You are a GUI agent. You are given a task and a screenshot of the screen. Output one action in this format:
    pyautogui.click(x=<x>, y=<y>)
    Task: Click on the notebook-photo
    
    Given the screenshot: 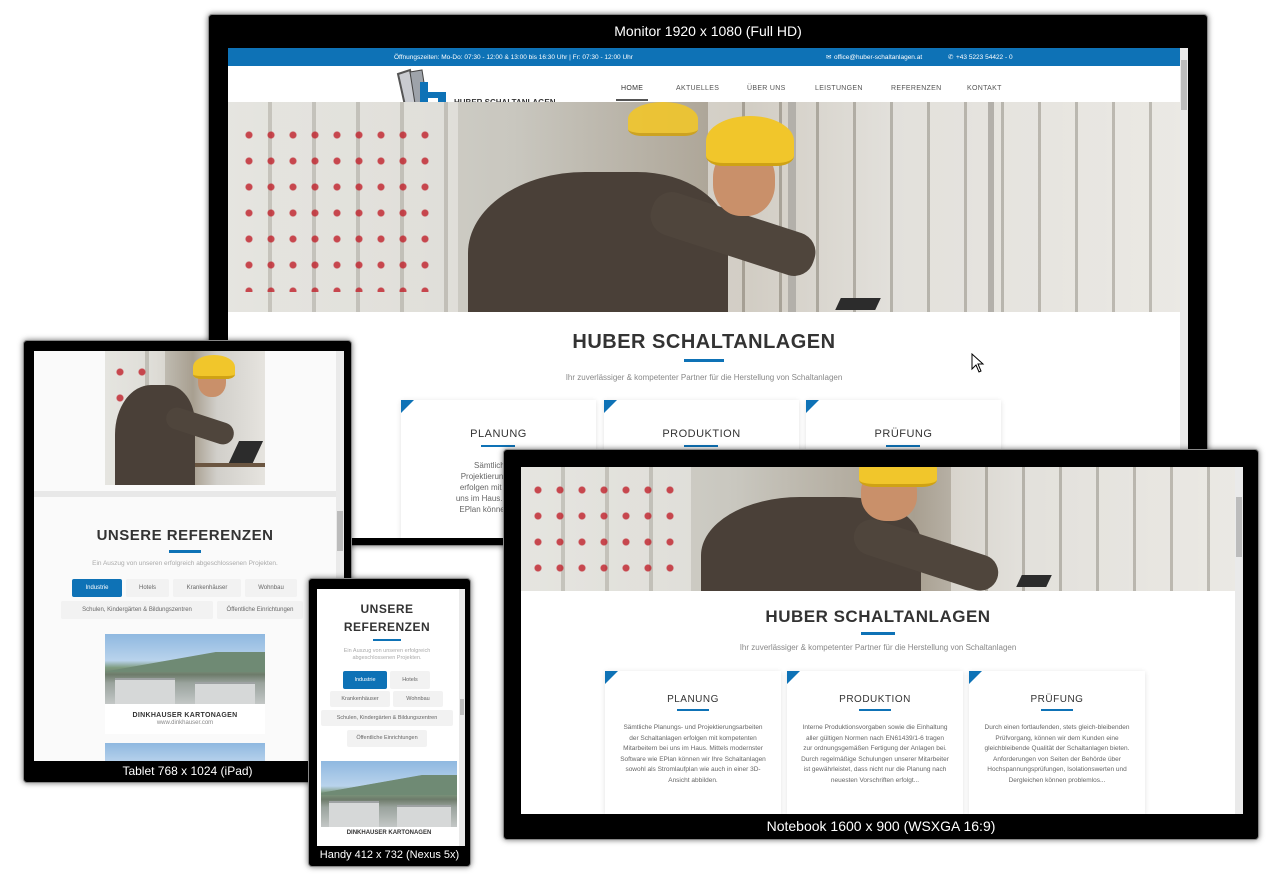 What is the action you would take?
    pyautogui.click(x=878, y=529)
    